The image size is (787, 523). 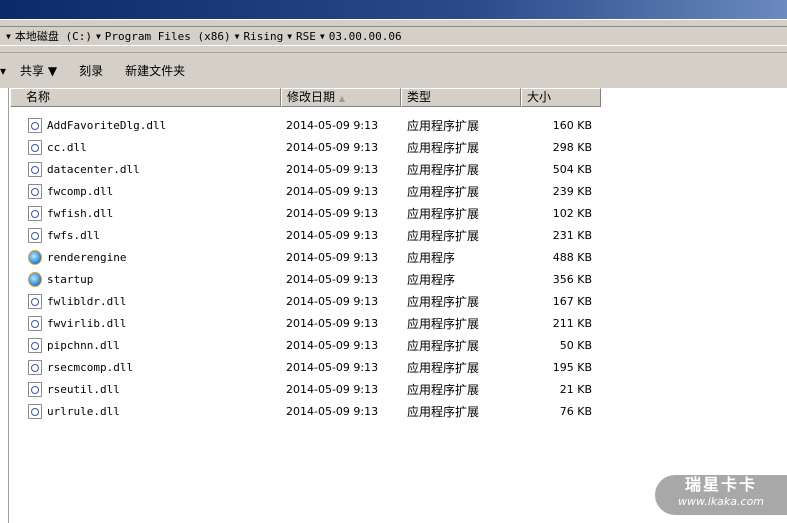 What do you see at coordinates (87, 323) in the screenshot?
I see `file-name: fwvirlib.dll` at bounding box center [87, 323].